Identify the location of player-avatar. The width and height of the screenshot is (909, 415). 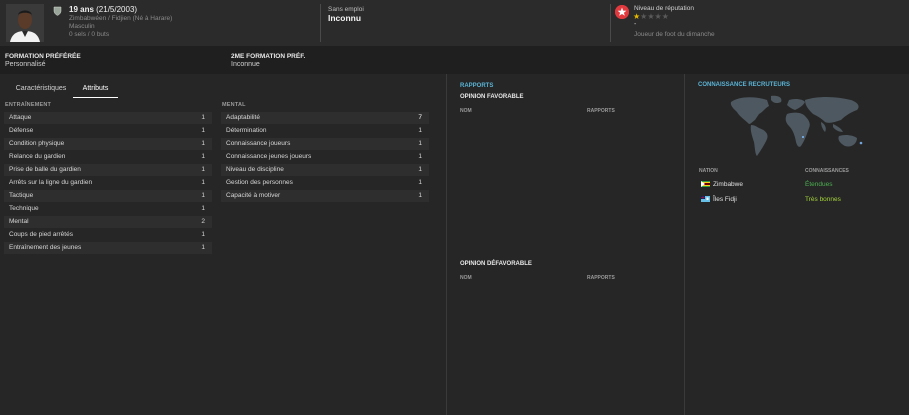
(25, 23).